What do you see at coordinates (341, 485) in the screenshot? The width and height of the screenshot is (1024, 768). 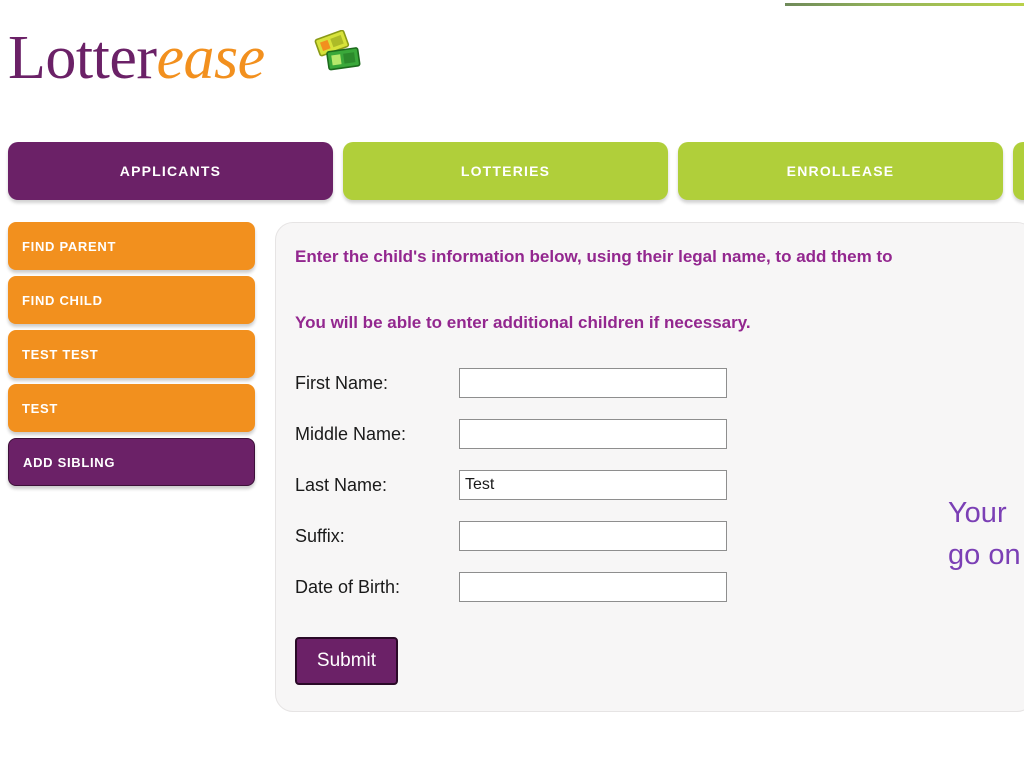 I see `last-name-label: Last Name:` at bounding box center [341, 485].